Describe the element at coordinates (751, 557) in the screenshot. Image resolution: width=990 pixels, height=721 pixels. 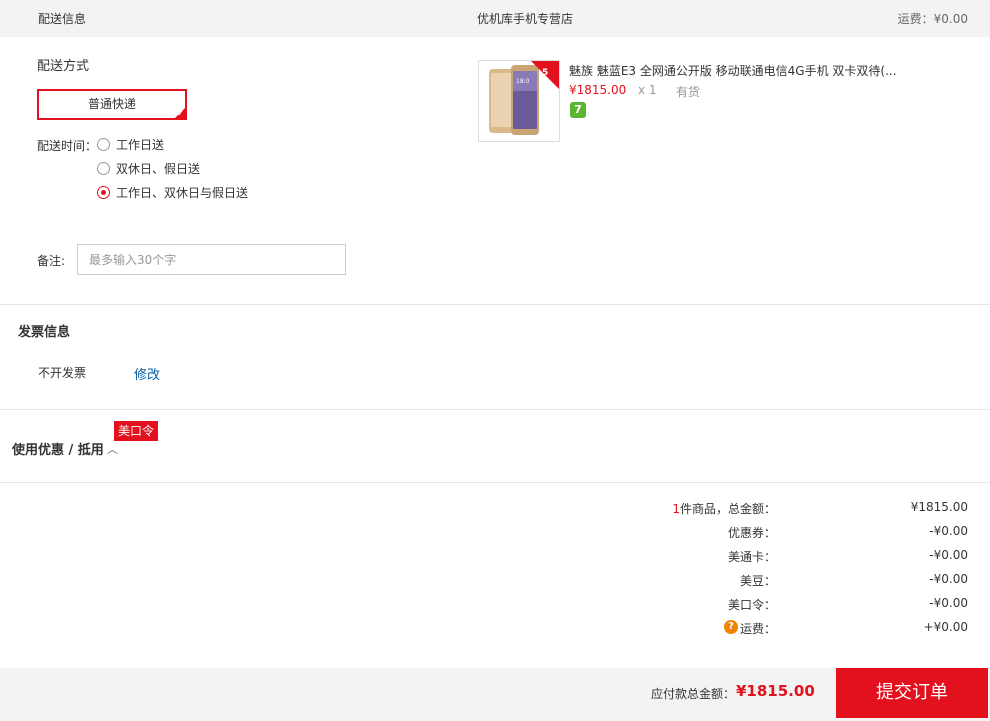
I see `summary-card-label: 美通卡：` at that location.